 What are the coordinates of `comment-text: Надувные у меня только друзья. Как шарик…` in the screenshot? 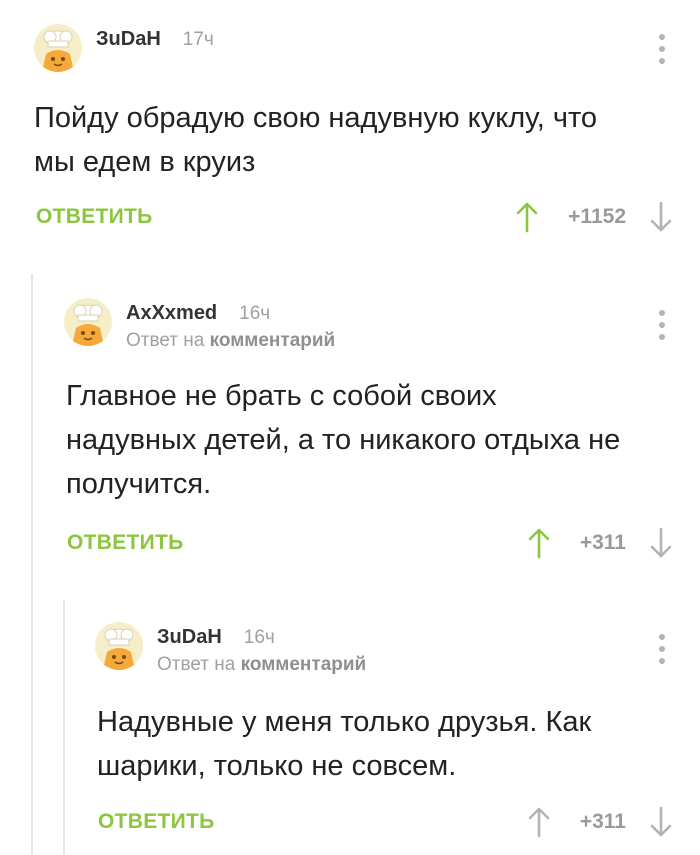 It's located at (344, 744).